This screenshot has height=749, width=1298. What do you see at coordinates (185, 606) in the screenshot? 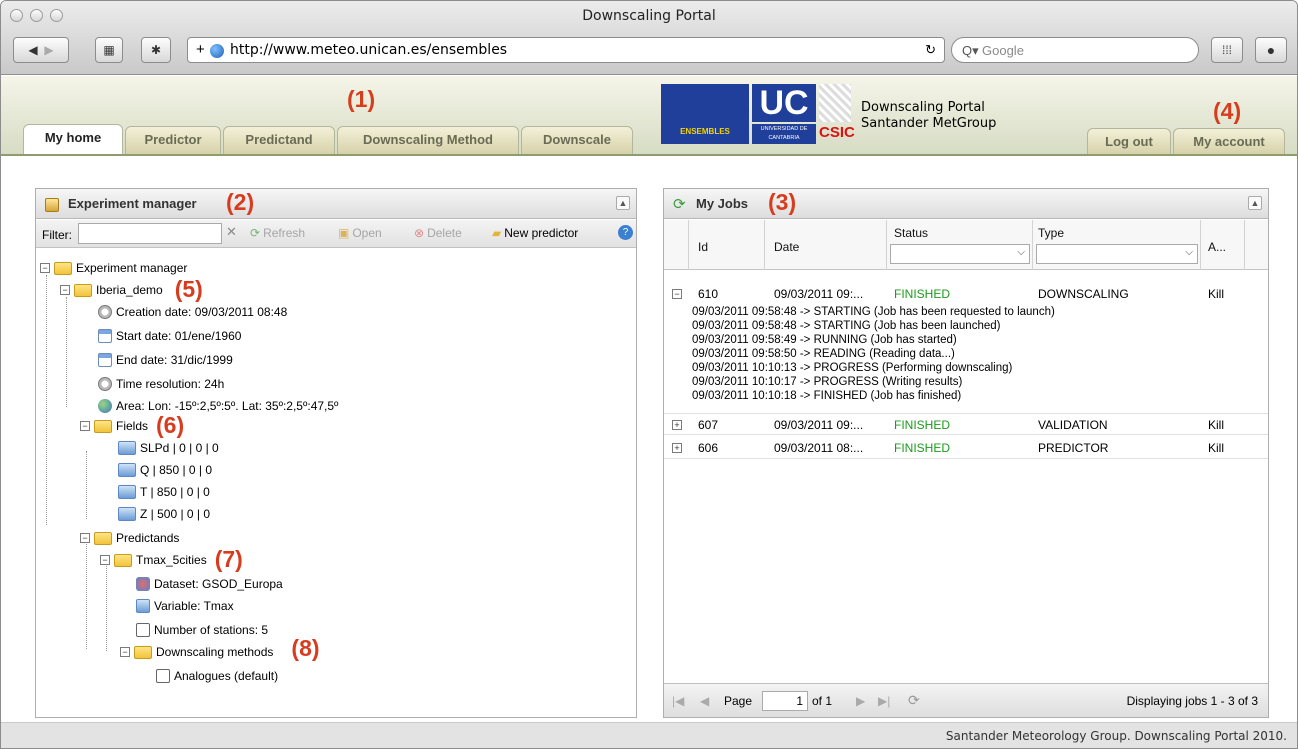
I see `tree-node-variable: Variable: Tmax` at bounding box center [185, 606].